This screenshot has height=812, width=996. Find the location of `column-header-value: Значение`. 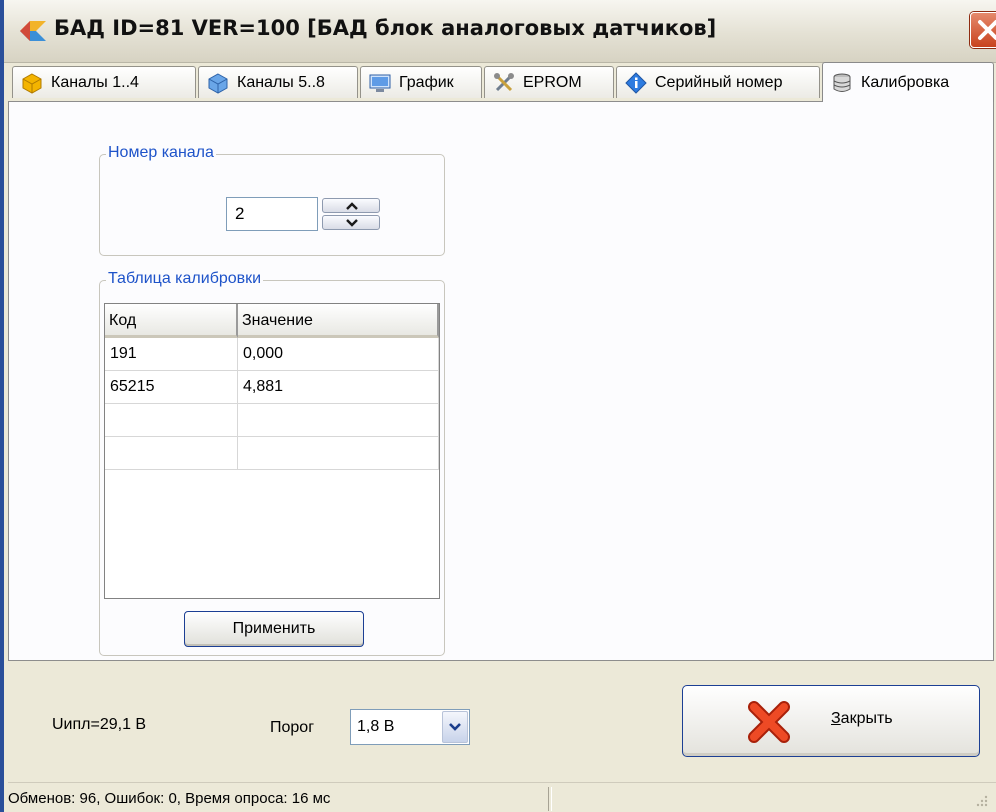

column-header-value: Значение is located at coordinates (338, 321).